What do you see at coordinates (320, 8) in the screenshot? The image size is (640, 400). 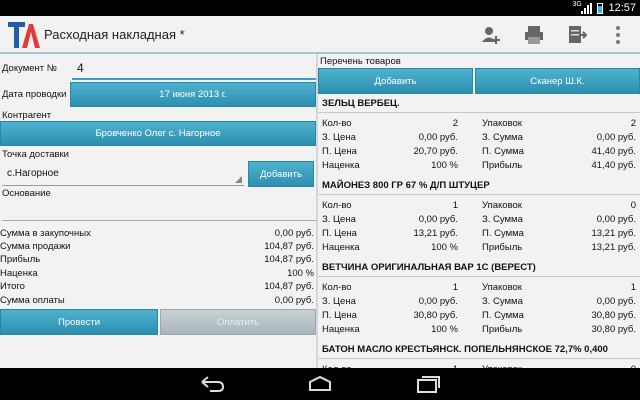 I see `status-bar: 3G 12:57` at bounding box center [320, 8].